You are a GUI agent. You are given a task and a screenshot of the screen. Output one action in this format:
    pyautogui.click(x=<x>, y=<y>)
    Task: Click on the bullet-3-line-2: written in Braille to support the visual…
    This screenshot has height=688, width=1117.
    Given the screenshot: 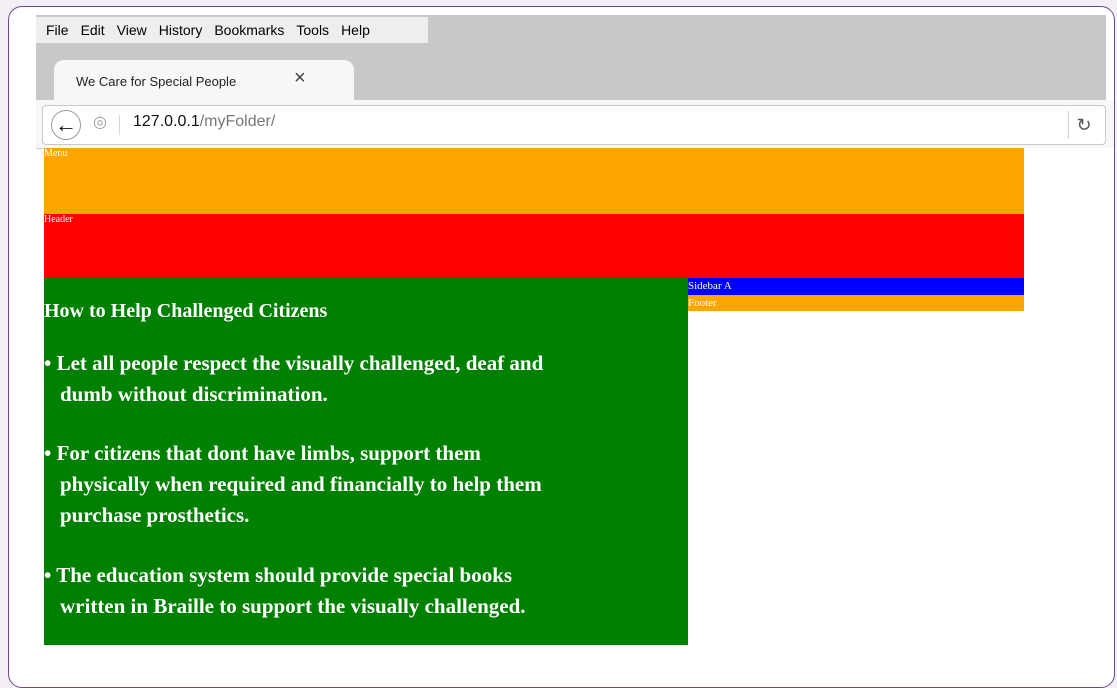 What is the action you would take?
    pyautogui.click(x=293, y=606)
    